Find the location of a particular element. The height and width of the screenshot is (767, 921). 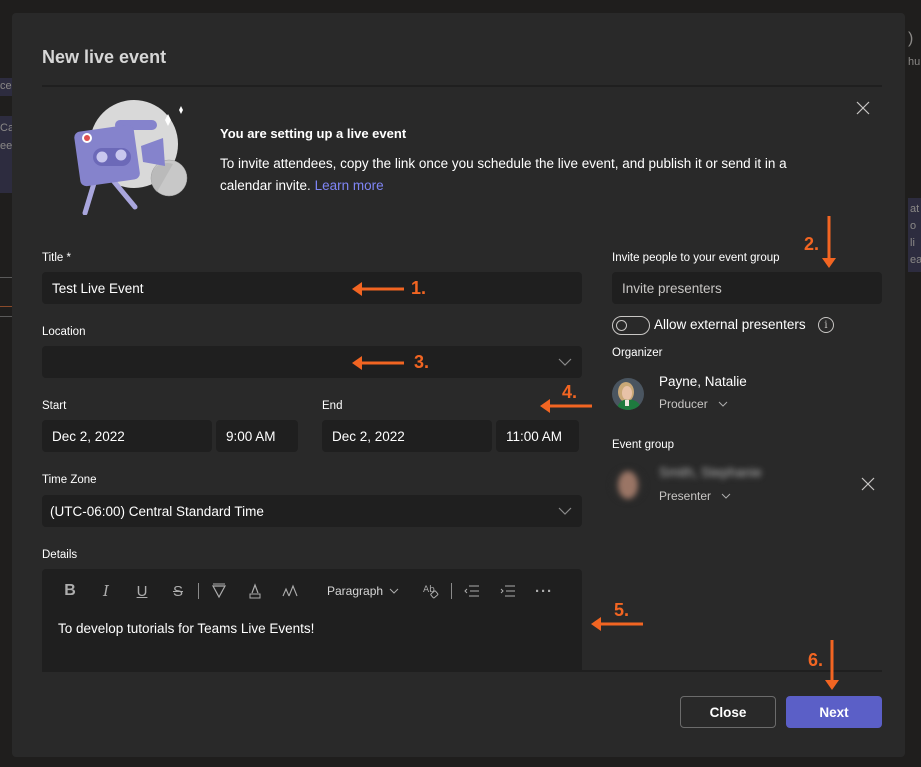

formatting-toolbar: B I U S Paragraph Ab ··· is located at coordinates (307, 591).